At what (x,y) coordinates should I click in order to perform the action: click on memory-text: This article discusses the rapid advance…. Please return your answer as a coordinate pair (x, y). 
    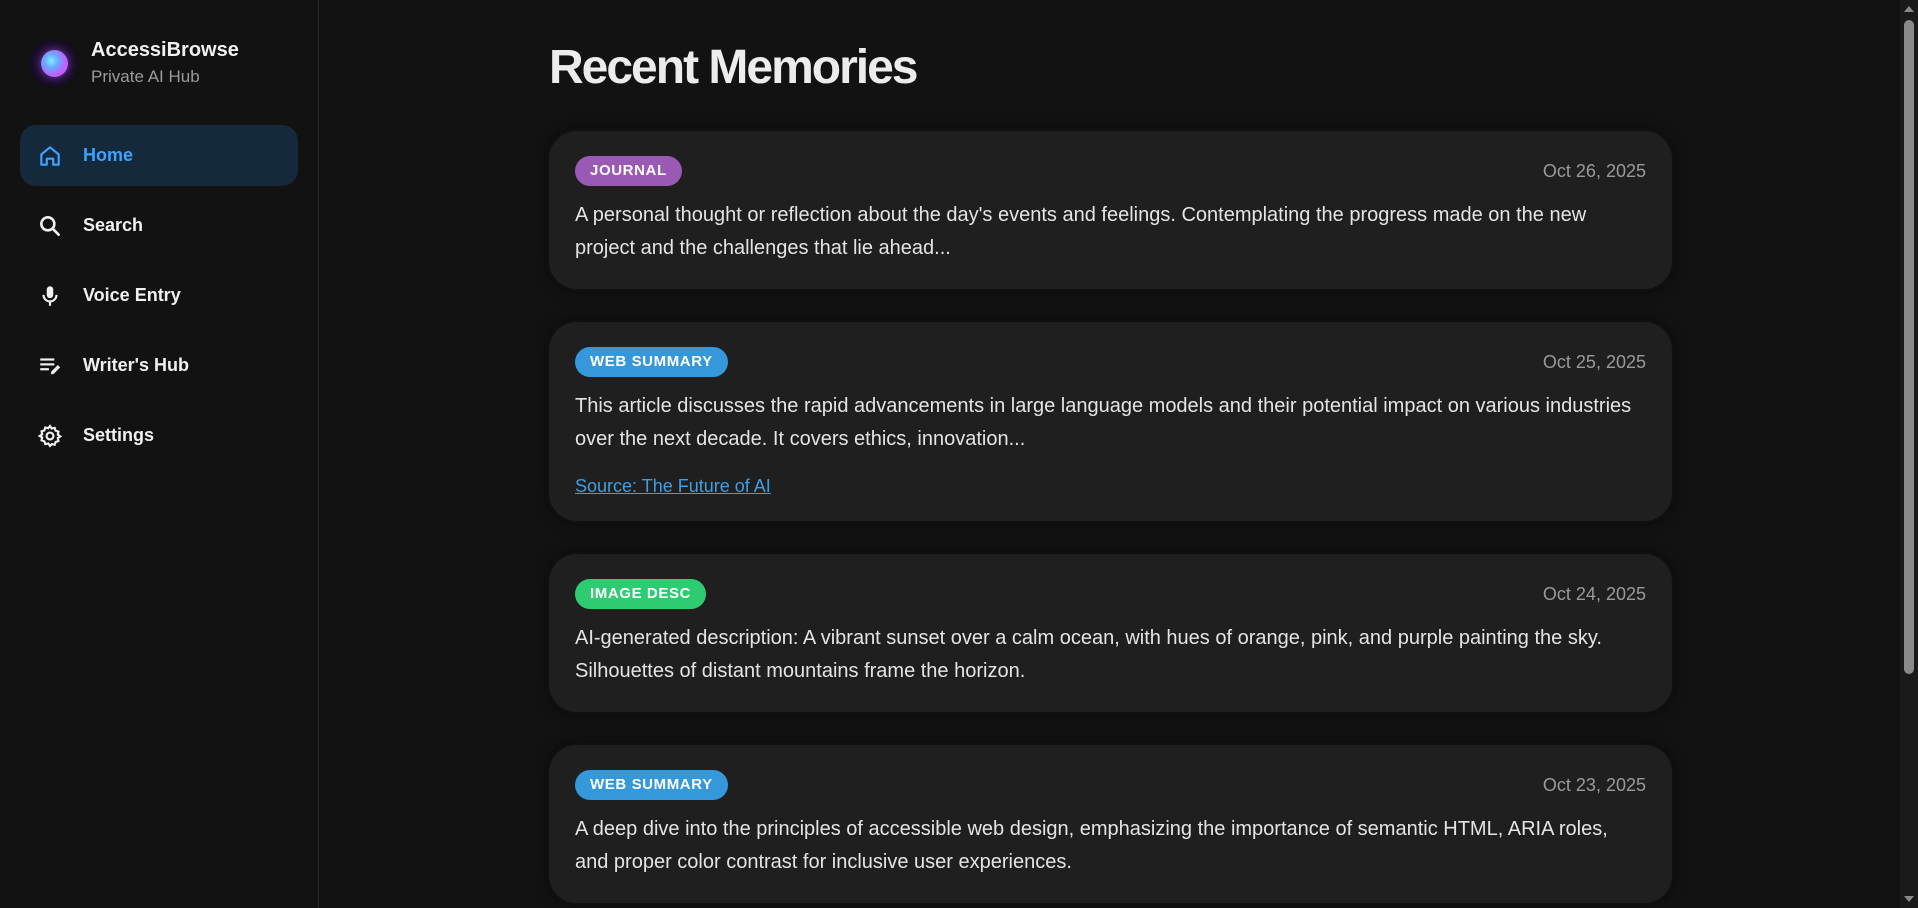
    Looking at the image, I should click on (1103, 422).